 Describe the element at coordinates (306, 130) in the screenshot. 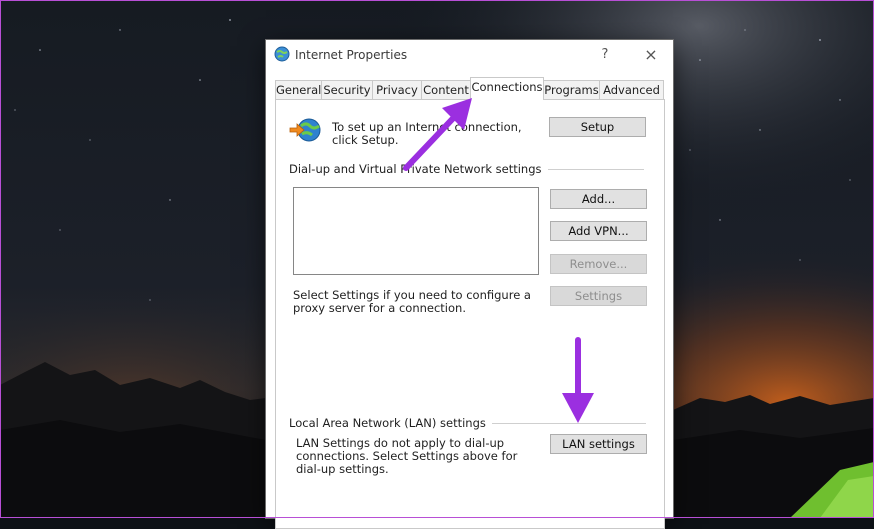

I see `globe-connect-icon` at that location.